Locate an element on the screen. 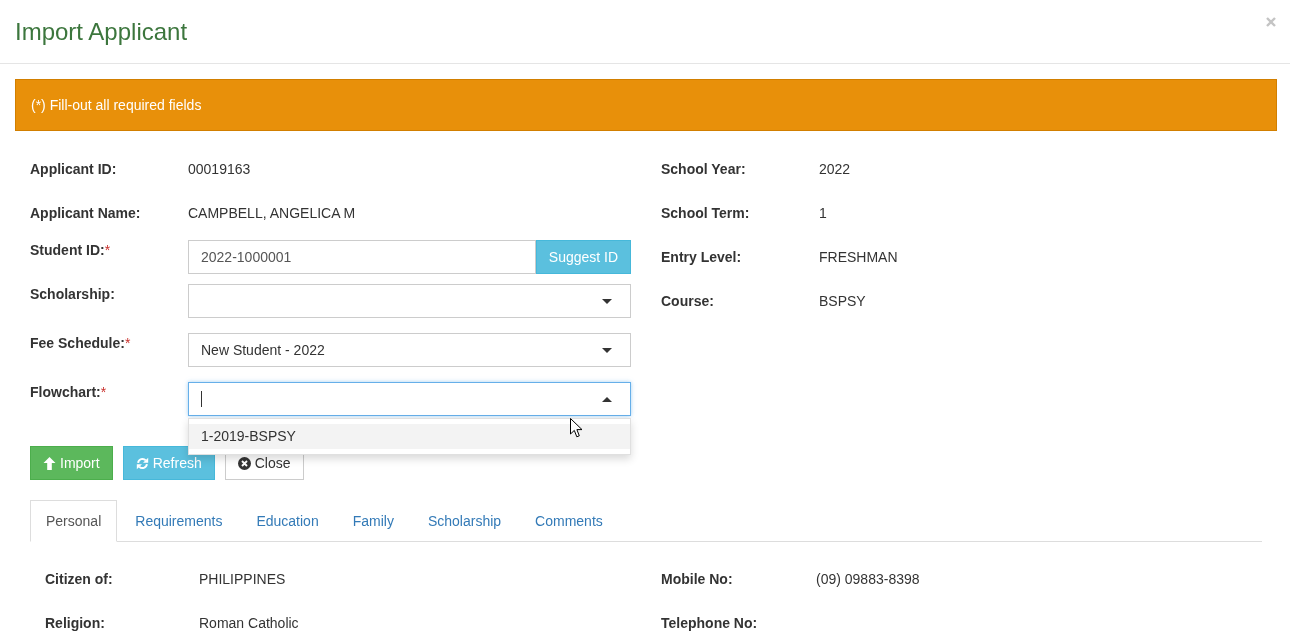 Image resolution: width=1290 pixels, height=634 pixels. caret-up-icon is located at coordinates (607, 399).